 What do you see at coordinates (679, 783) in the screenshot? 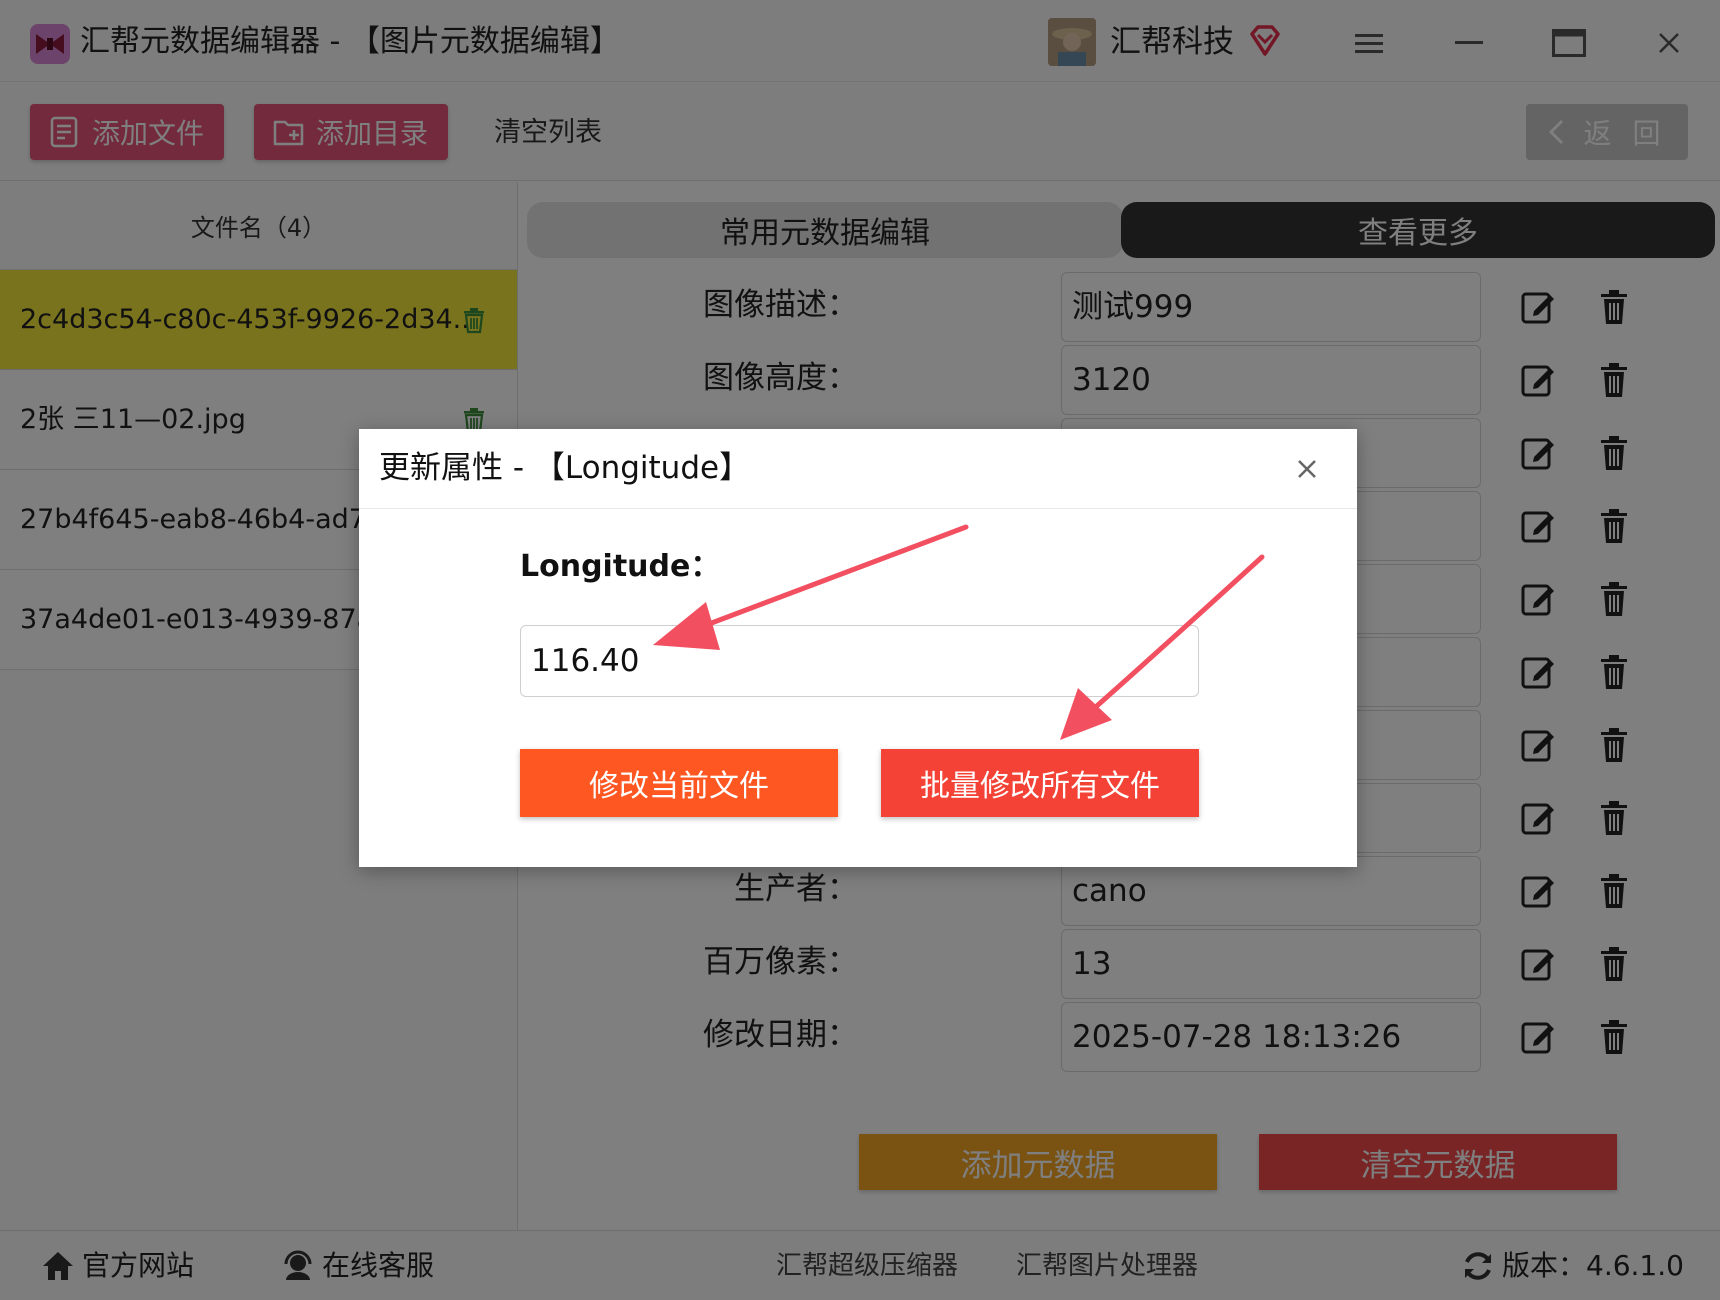
I see `modify-current-file-button: 修改当前文件` at bounding box center [679, 783].